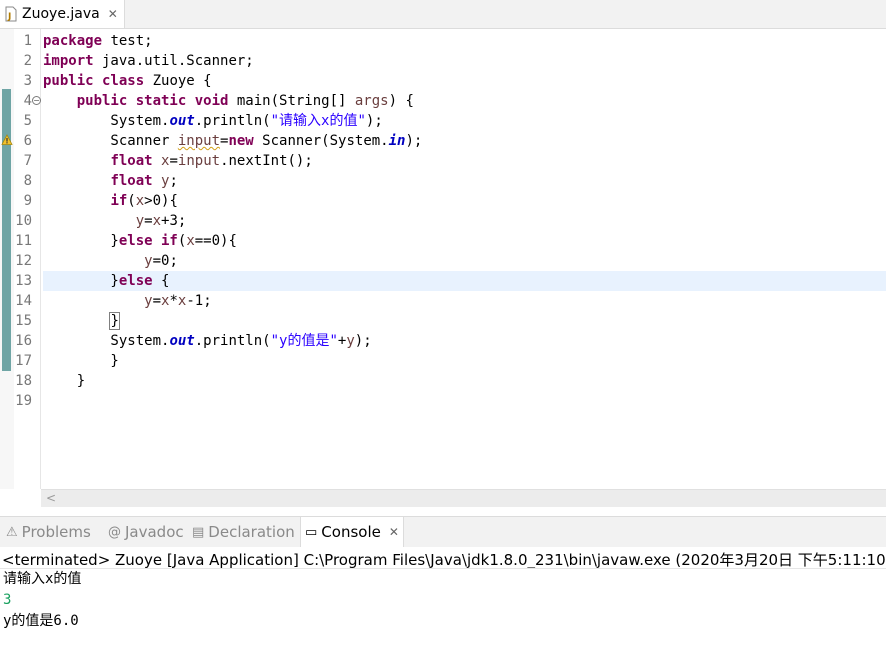 The height and width of the screenshot is (665, 886). I want to click on panel-tab-problems: ⚠ Problems, so click(50, 532).